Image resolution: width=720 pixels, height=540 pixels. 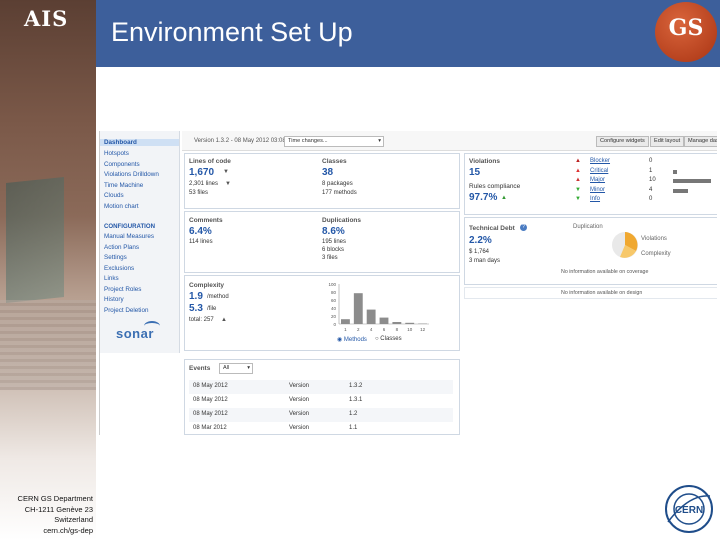 I want to click on duplicated-blocks: 6 blocks, so click(x=333, y=250).